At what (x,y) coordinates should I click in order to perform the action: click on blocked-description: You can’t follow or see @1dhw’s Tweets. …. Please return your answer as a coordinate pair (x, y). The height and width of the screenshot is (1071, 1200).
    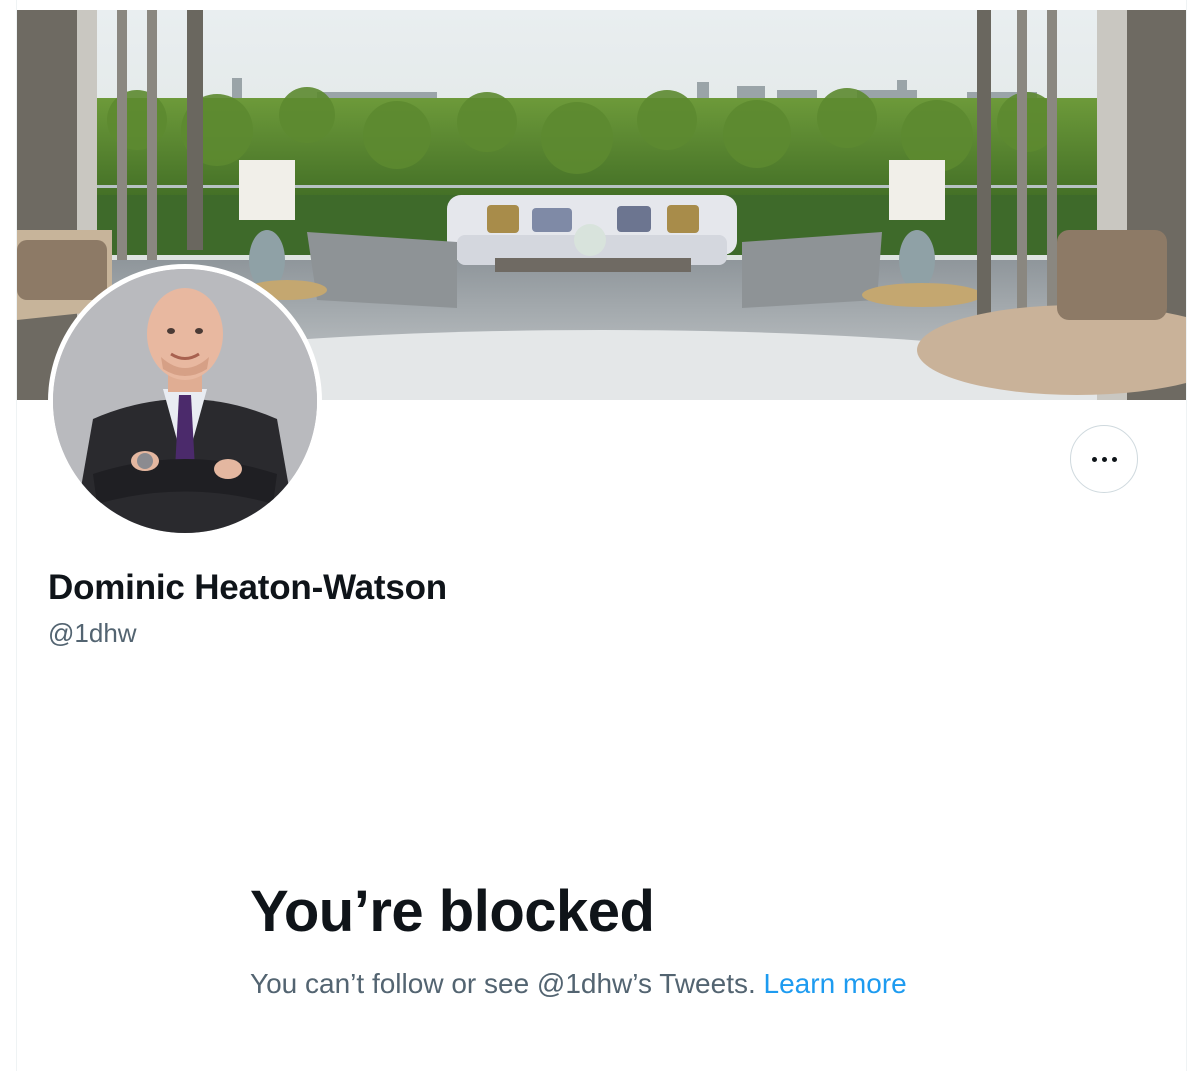
    Looking at the image, I should click on (578, 984).